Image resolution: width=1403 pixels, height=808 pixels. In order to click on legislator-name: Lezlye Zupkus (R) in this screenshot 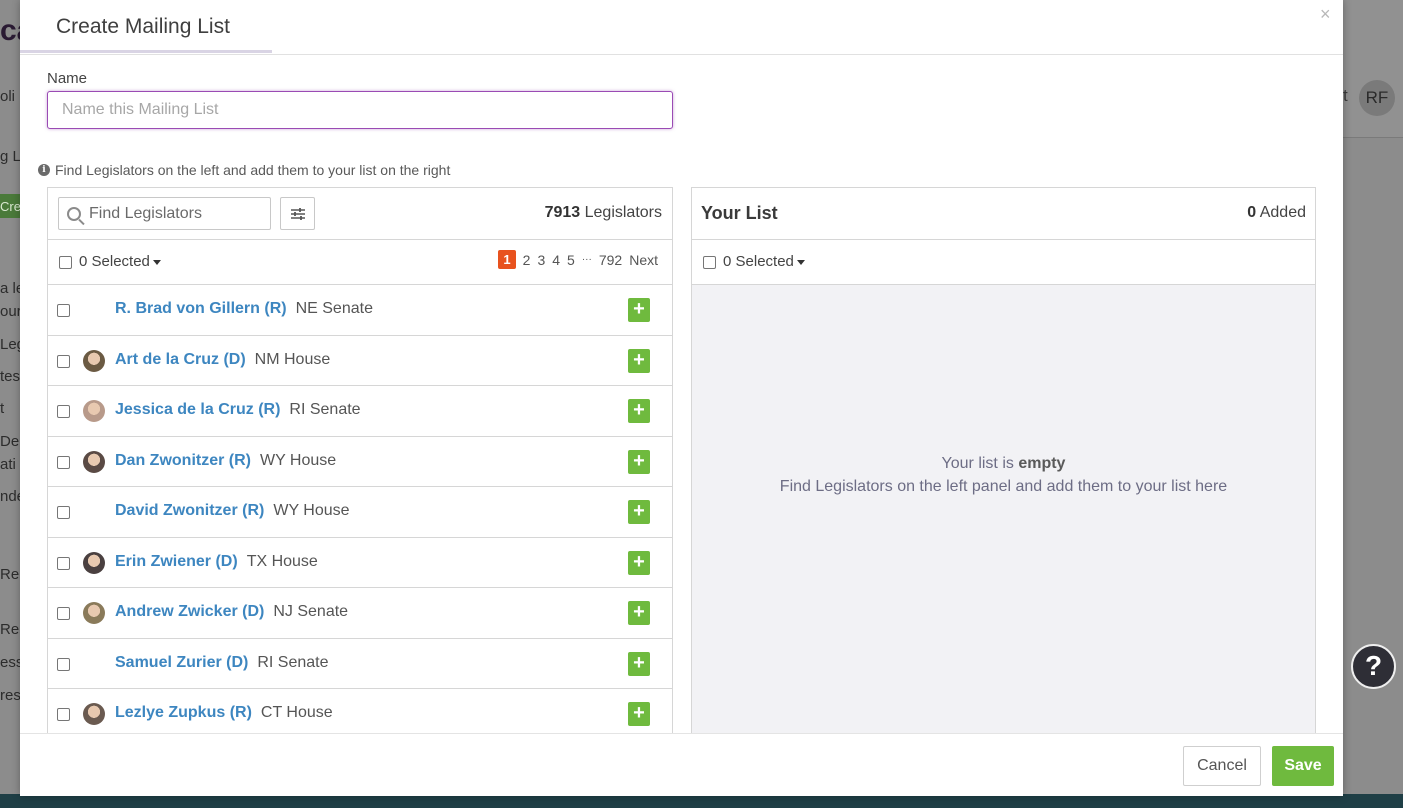, I will do `click(183, 712)`.